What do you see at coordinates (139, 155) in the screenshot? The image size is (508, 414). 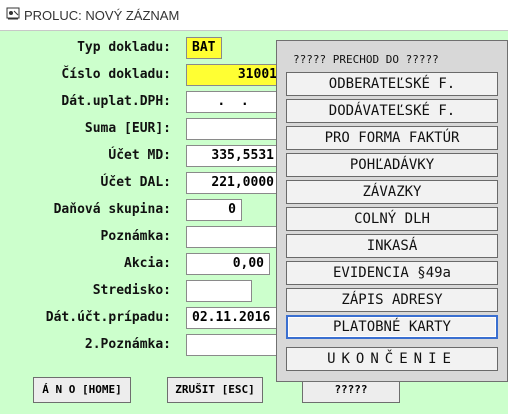 I see `label-ucet-md: Účet MD:` at bounding box center [139, 155].